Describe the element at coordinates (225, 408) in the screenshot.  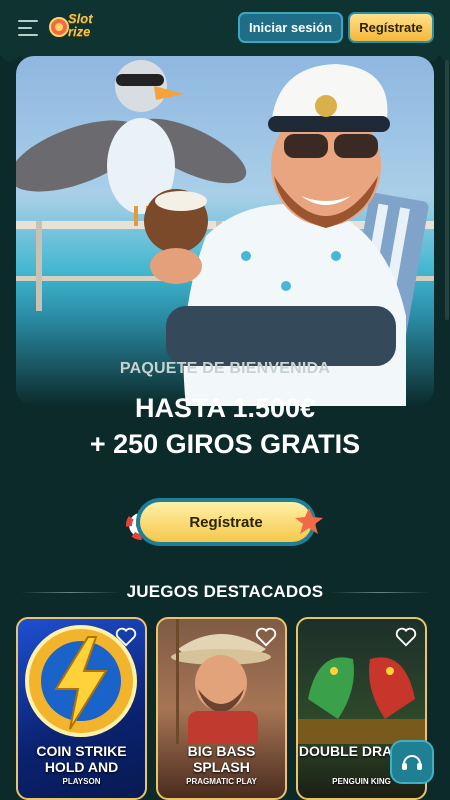
I see `bonus-amount: HASTA 1.500€` at that location.